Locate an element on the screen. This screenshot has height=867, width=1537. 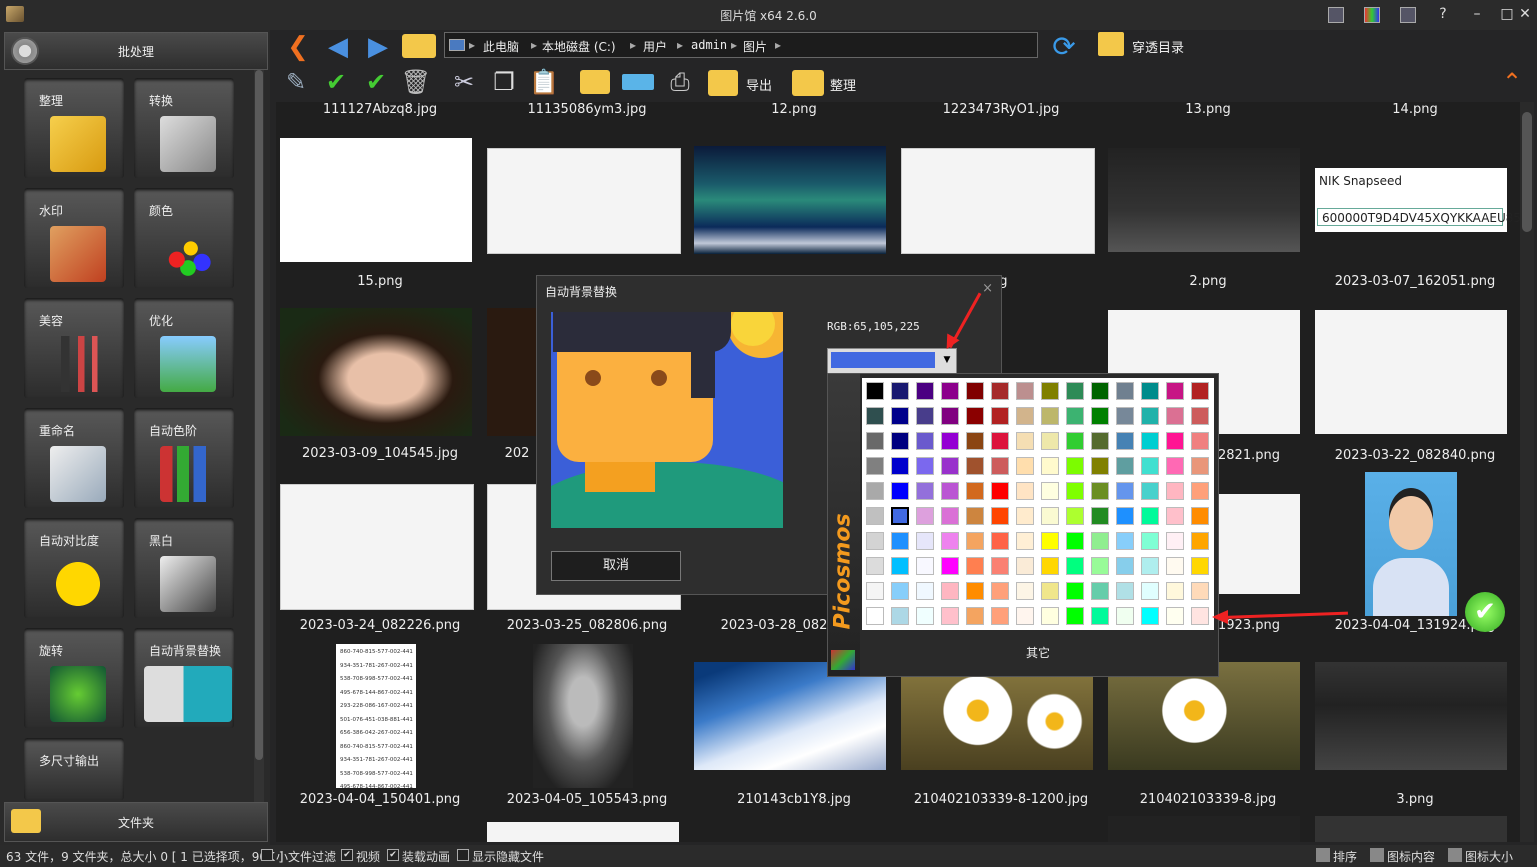
other-colors-button: 其它 is located at coordinates (1038, 652).